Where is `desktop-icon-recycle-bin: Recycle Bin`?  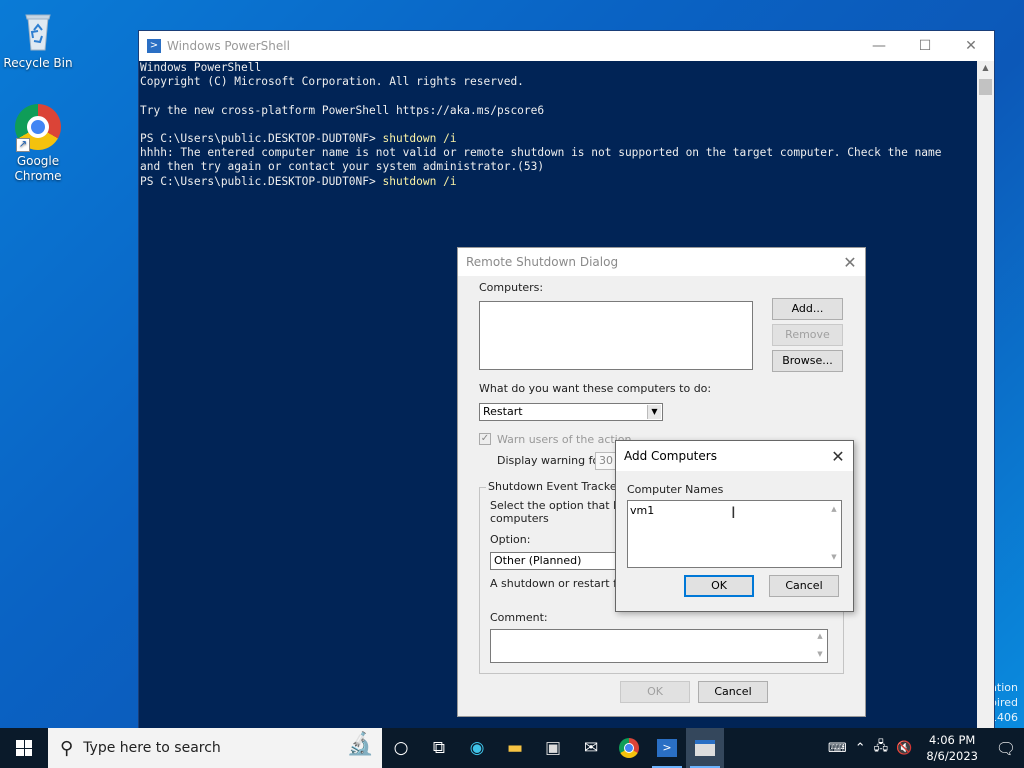 desktop-icon-recycle-bin: Recycle Bin is located at coordinates (38, 38).